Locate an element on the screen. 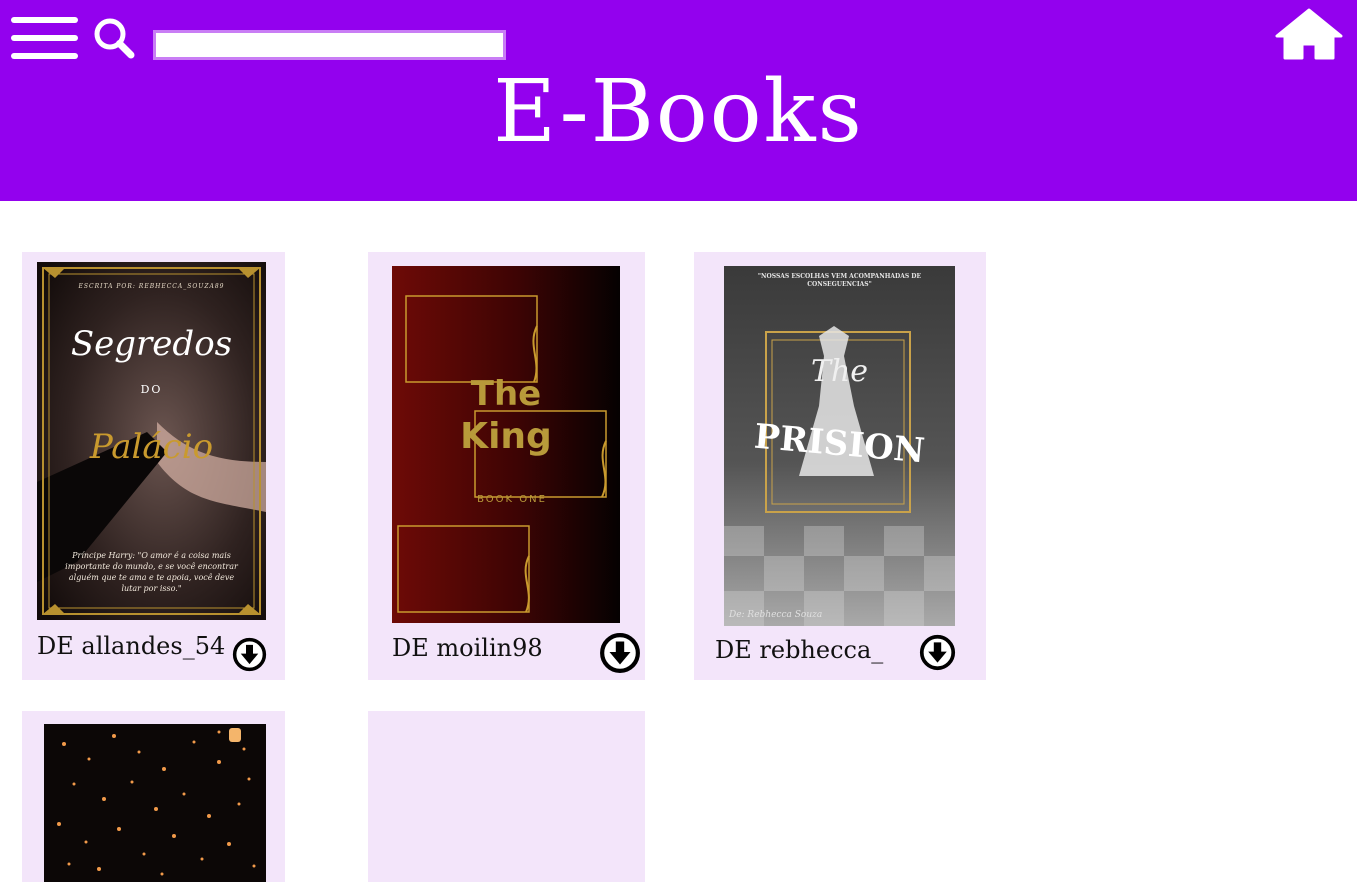 The image size is (1357, 882). hamburger-menu-icon is located at coordinates (44, 38).